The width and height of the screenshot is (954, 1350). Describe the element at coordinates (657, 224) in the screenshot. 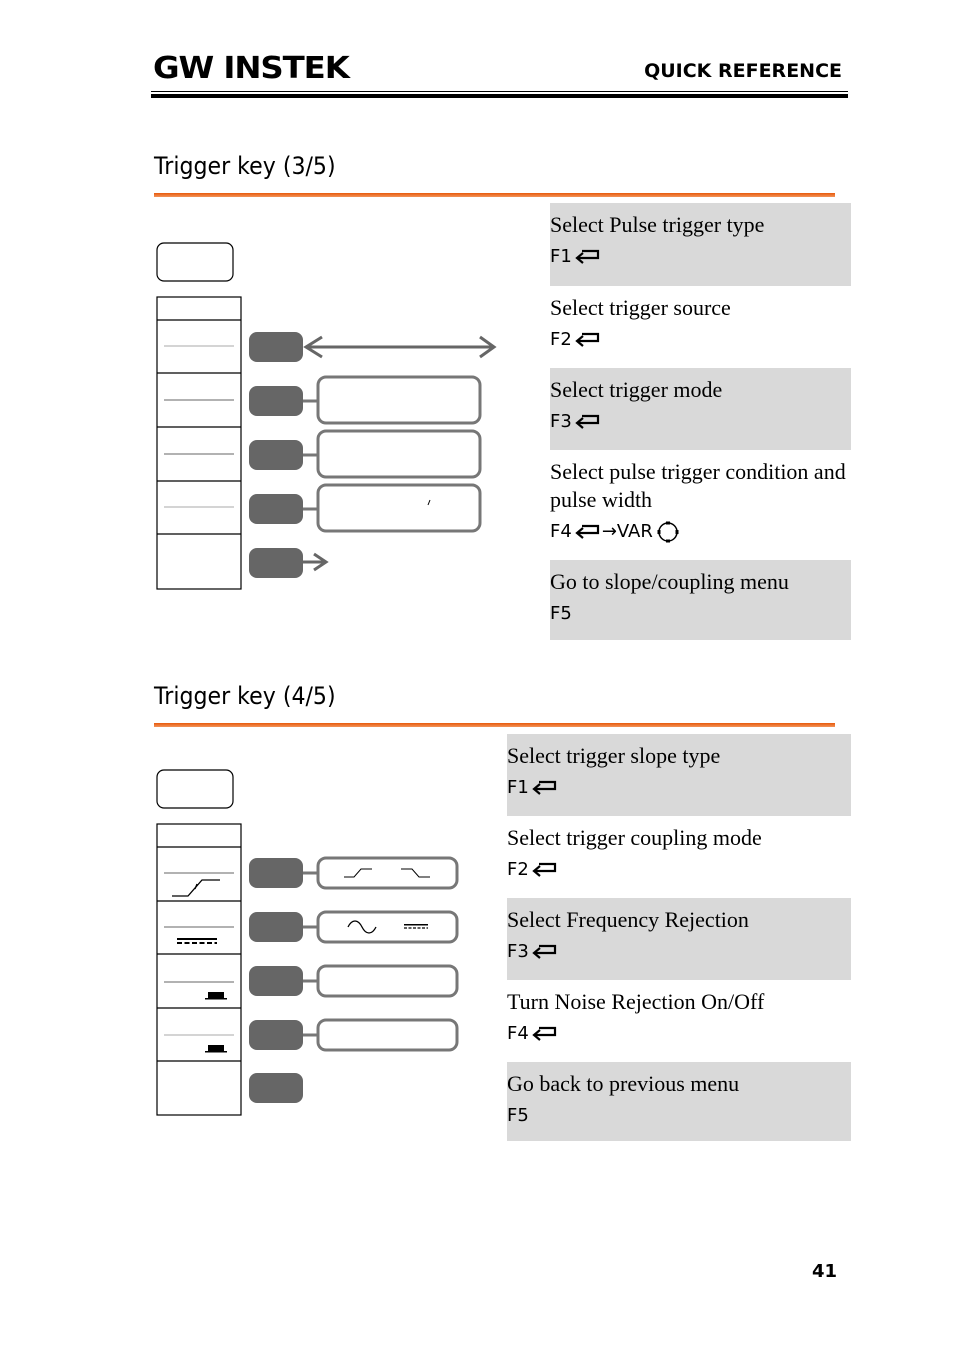

I see `row-description: Select Pulse trigger type` at that location.